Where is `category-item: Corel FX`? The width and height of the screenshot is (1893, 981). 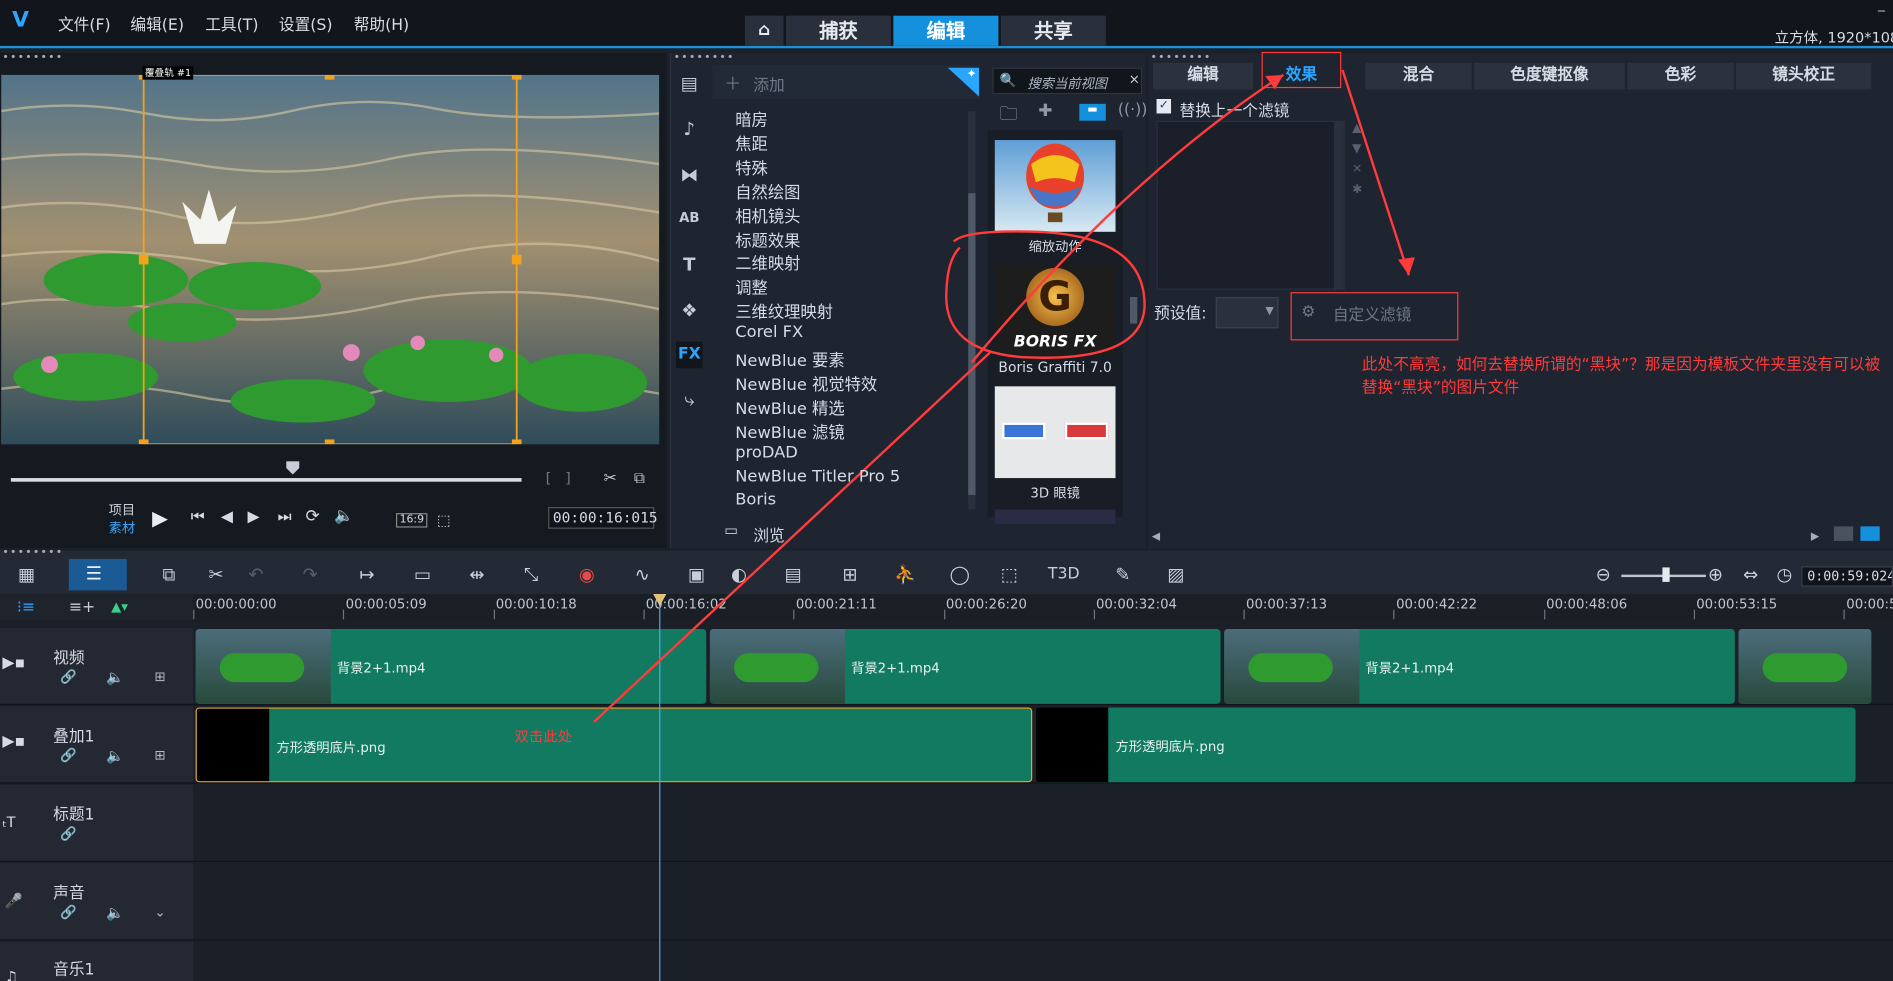 category-item: Corel FX is located at coordinates (769, 331).